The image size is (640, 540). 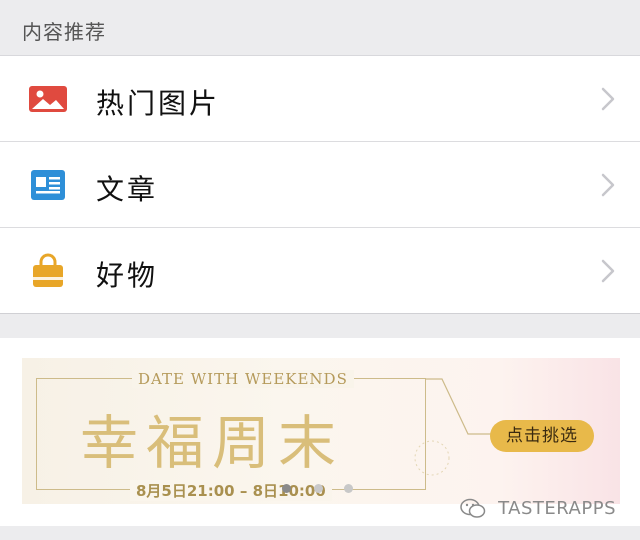 What do you see at coordinates (473, 508) in the screenshot?
I see `wechat-icon` at bounding box center [473, 508].